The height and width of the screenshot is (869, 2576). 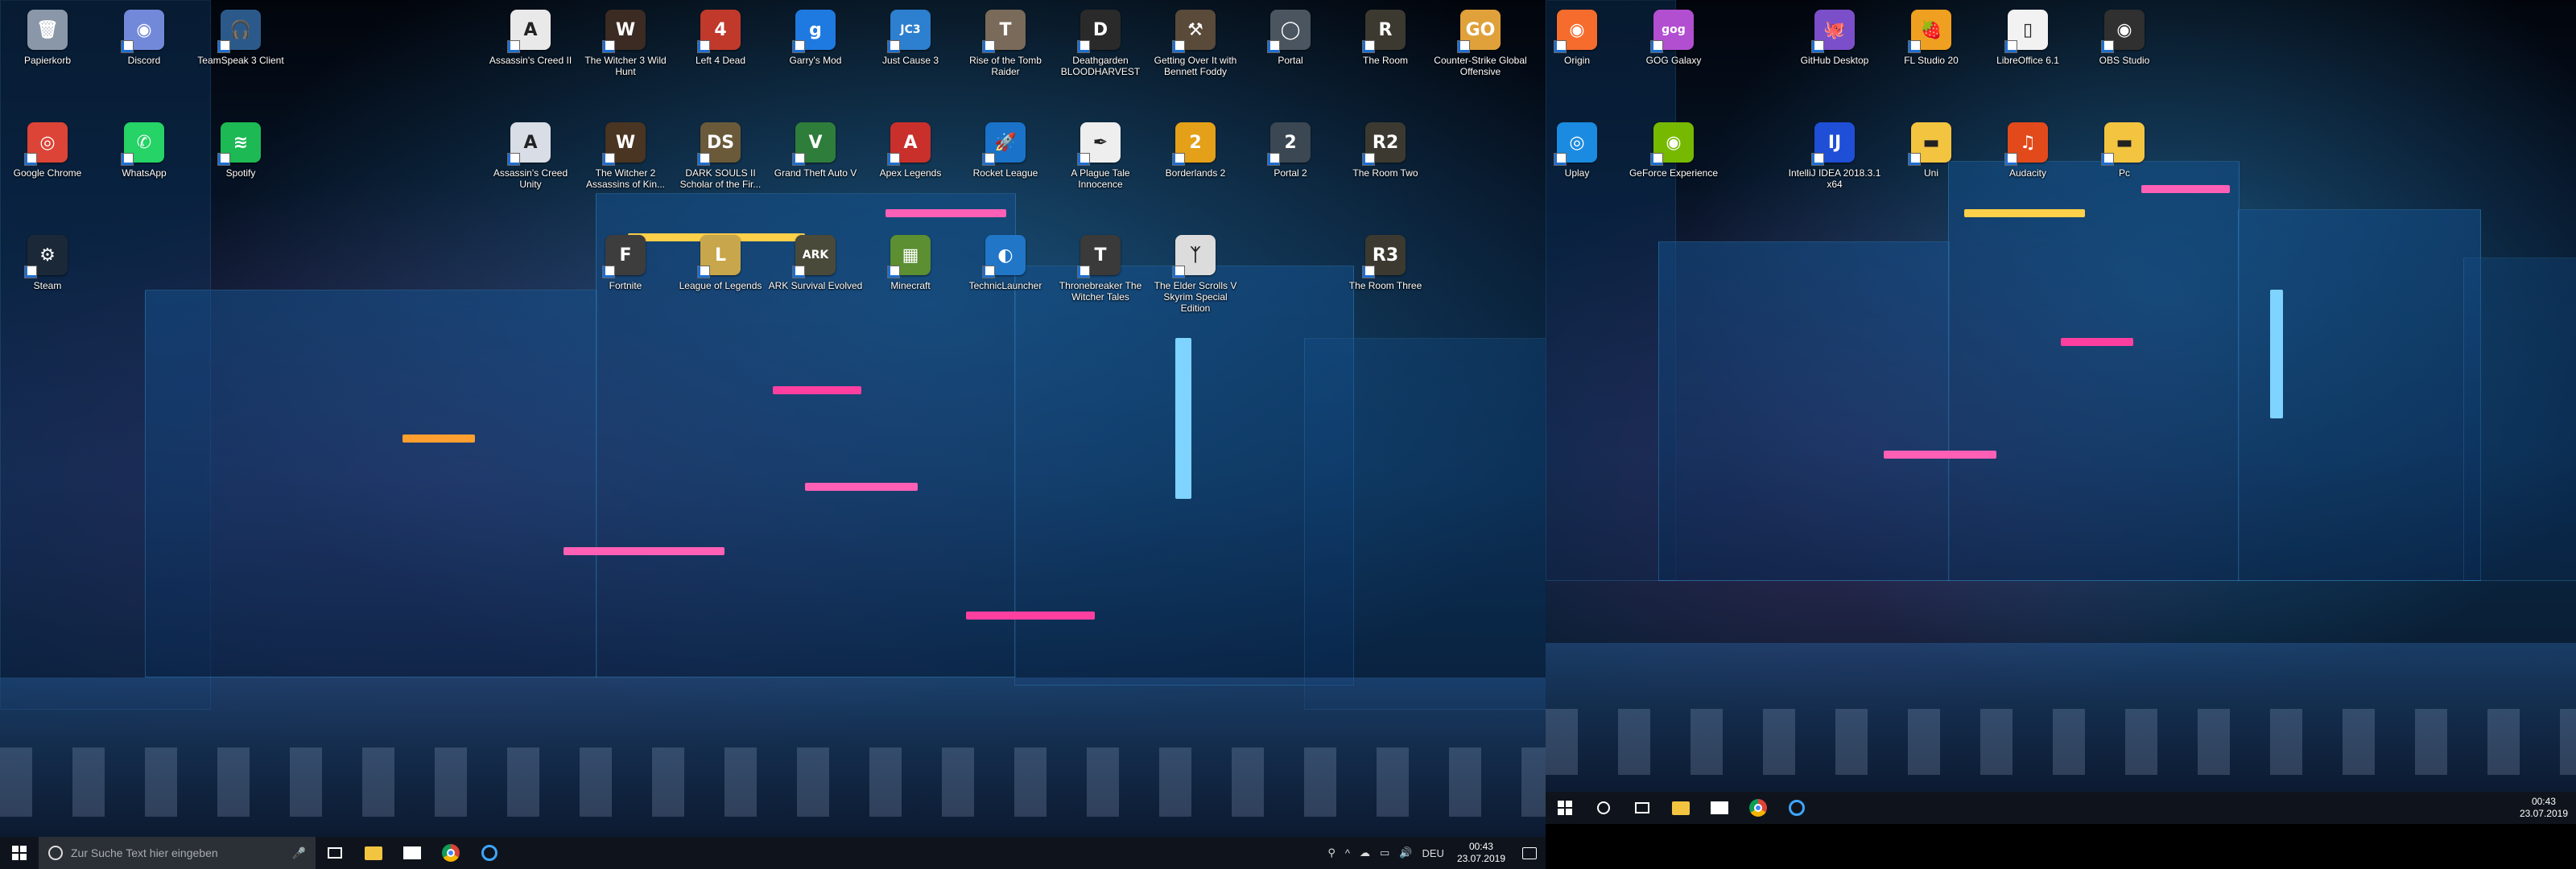 I want to click on notification-icon, so click(x=1529, y=852).